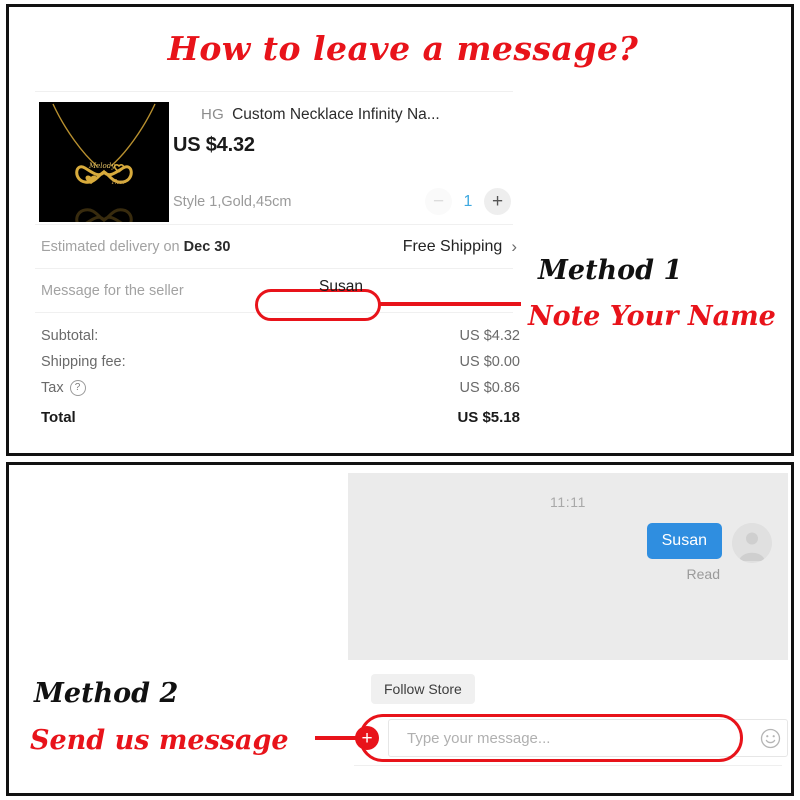 The height and width of the screenshot is (800, 800). Describe the element at coordinates (283, 336) in the screenshot. I see `total-row: Subtotal: US $4.32` at that location.